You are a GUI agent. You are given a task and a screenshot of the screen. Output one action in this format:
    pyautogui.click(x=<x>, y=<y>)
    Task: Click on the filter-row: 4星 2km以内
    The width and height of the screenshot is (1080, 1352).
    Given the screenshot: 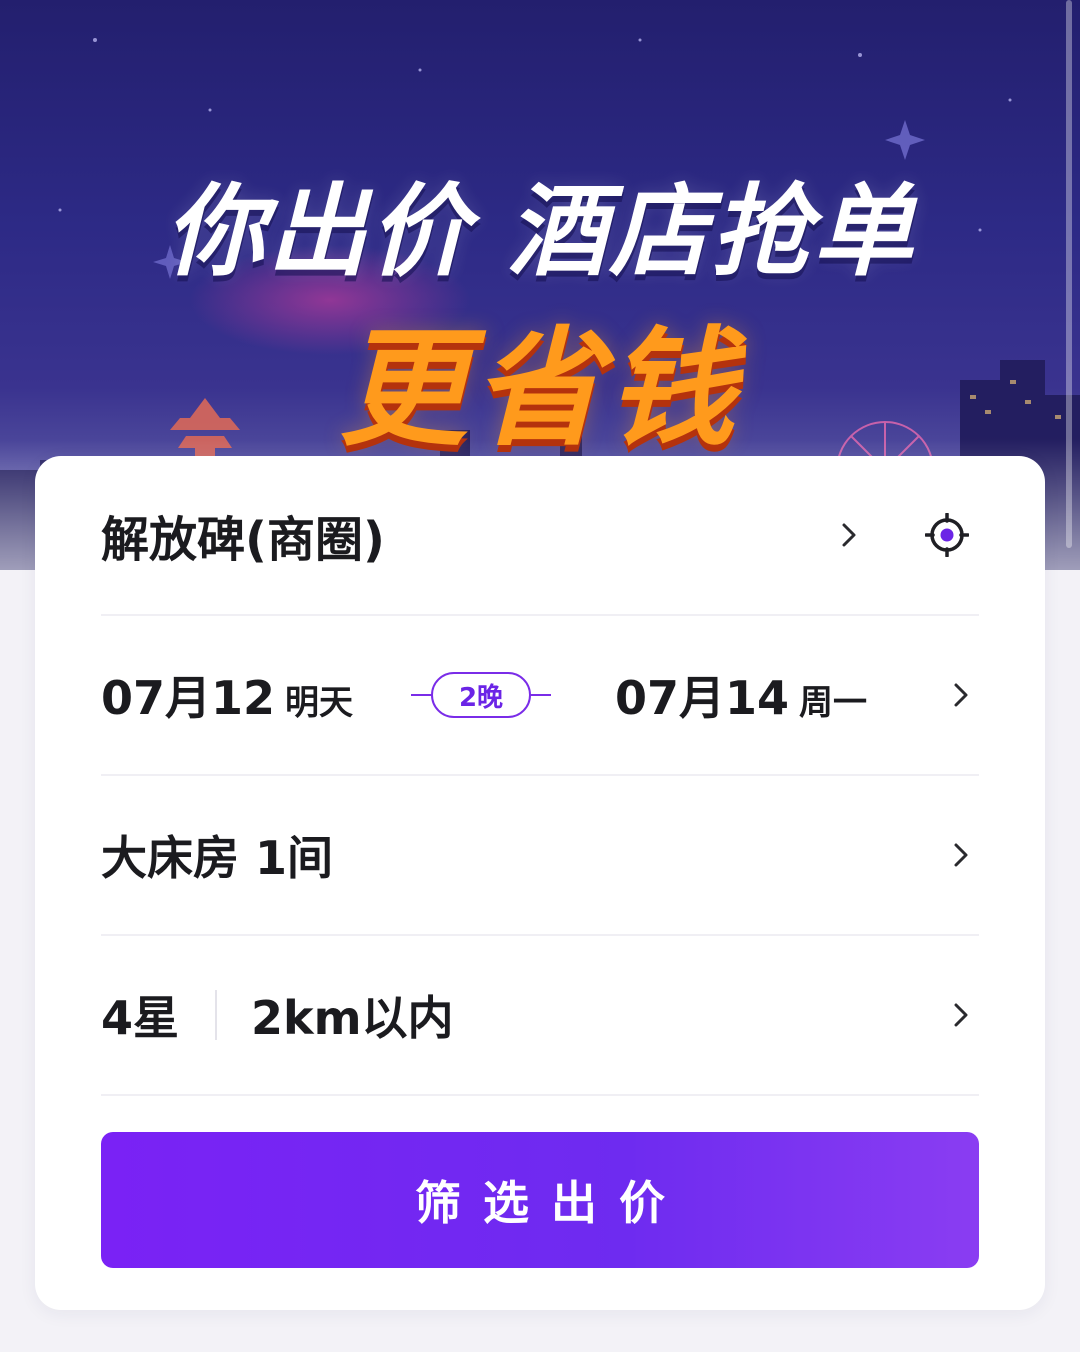 What is the action you would take?
    pyautogui.click(x=540, y=1016)
    